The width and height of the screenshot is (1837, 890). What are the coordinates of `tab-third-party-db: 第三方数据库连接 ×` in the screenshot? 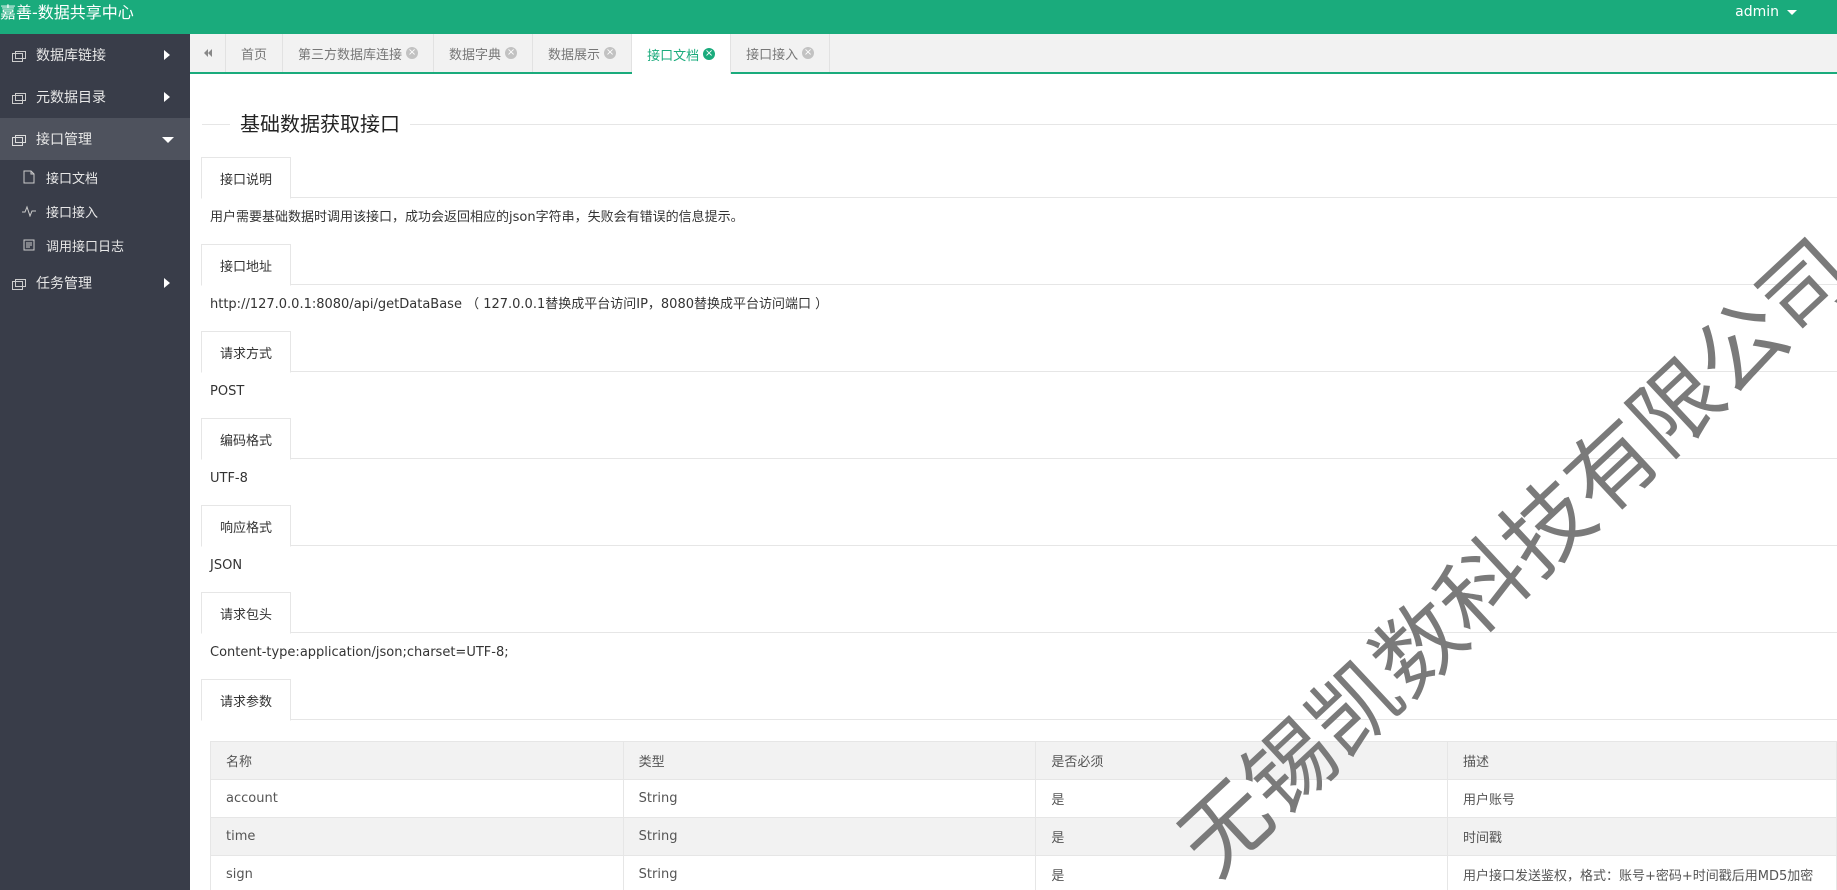 It's located at (359, 53).